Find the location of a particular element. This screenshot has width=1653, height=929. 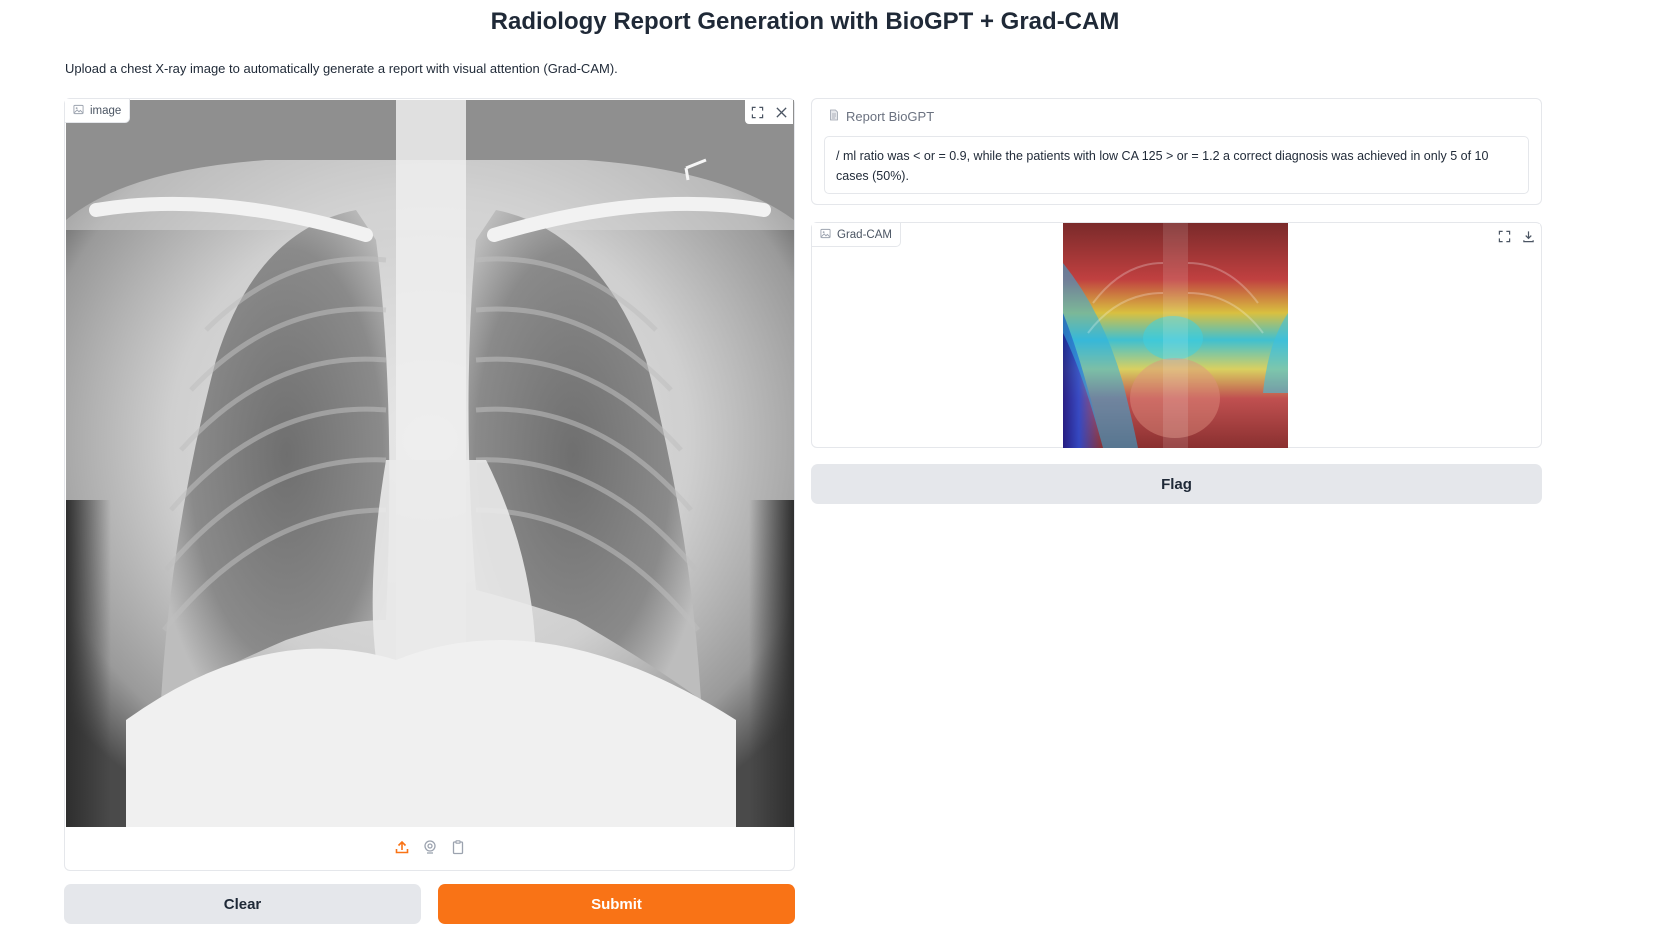

report-label-text: Report BioGPT is located at coordinates (890, 116).